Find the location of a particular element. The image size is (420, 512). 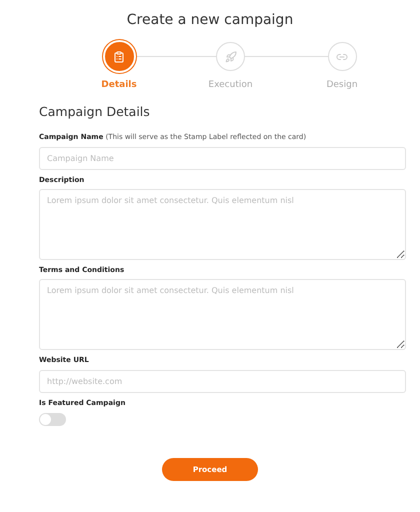

step-label: Design is located at coordinates (342, 85).